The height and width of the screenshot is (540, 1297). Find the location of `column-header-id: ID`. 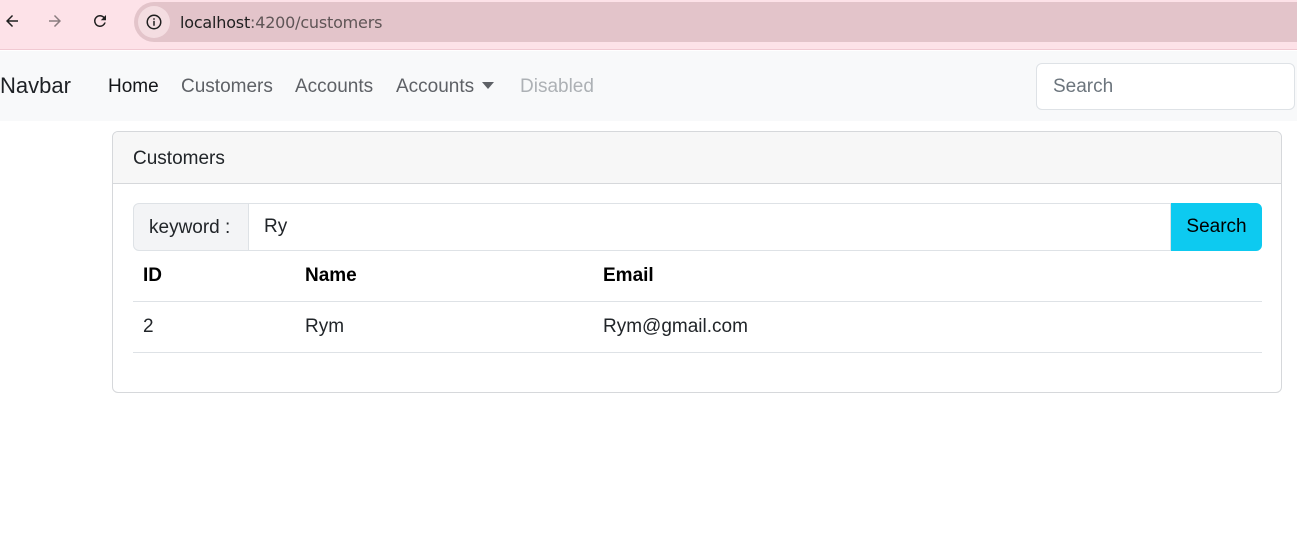

column-header-id: ID is located at coordinates (214, 276).